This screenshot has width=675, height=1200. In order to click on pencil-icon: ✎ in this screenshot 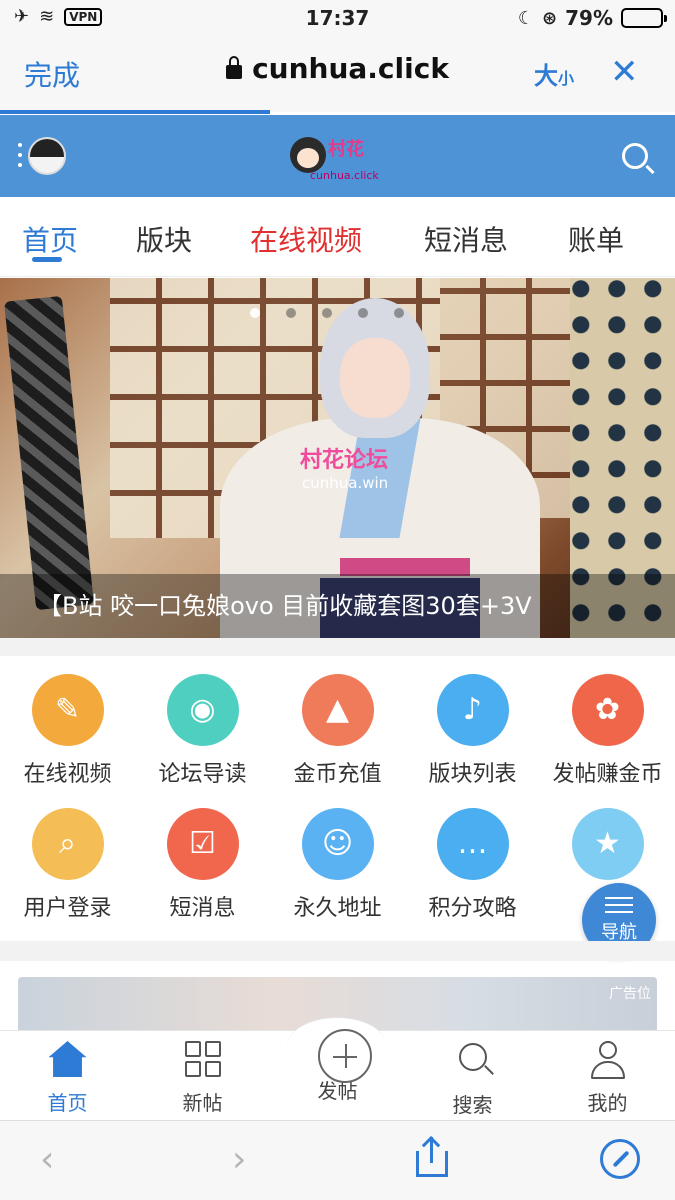, I will do `click(67, 710)`.